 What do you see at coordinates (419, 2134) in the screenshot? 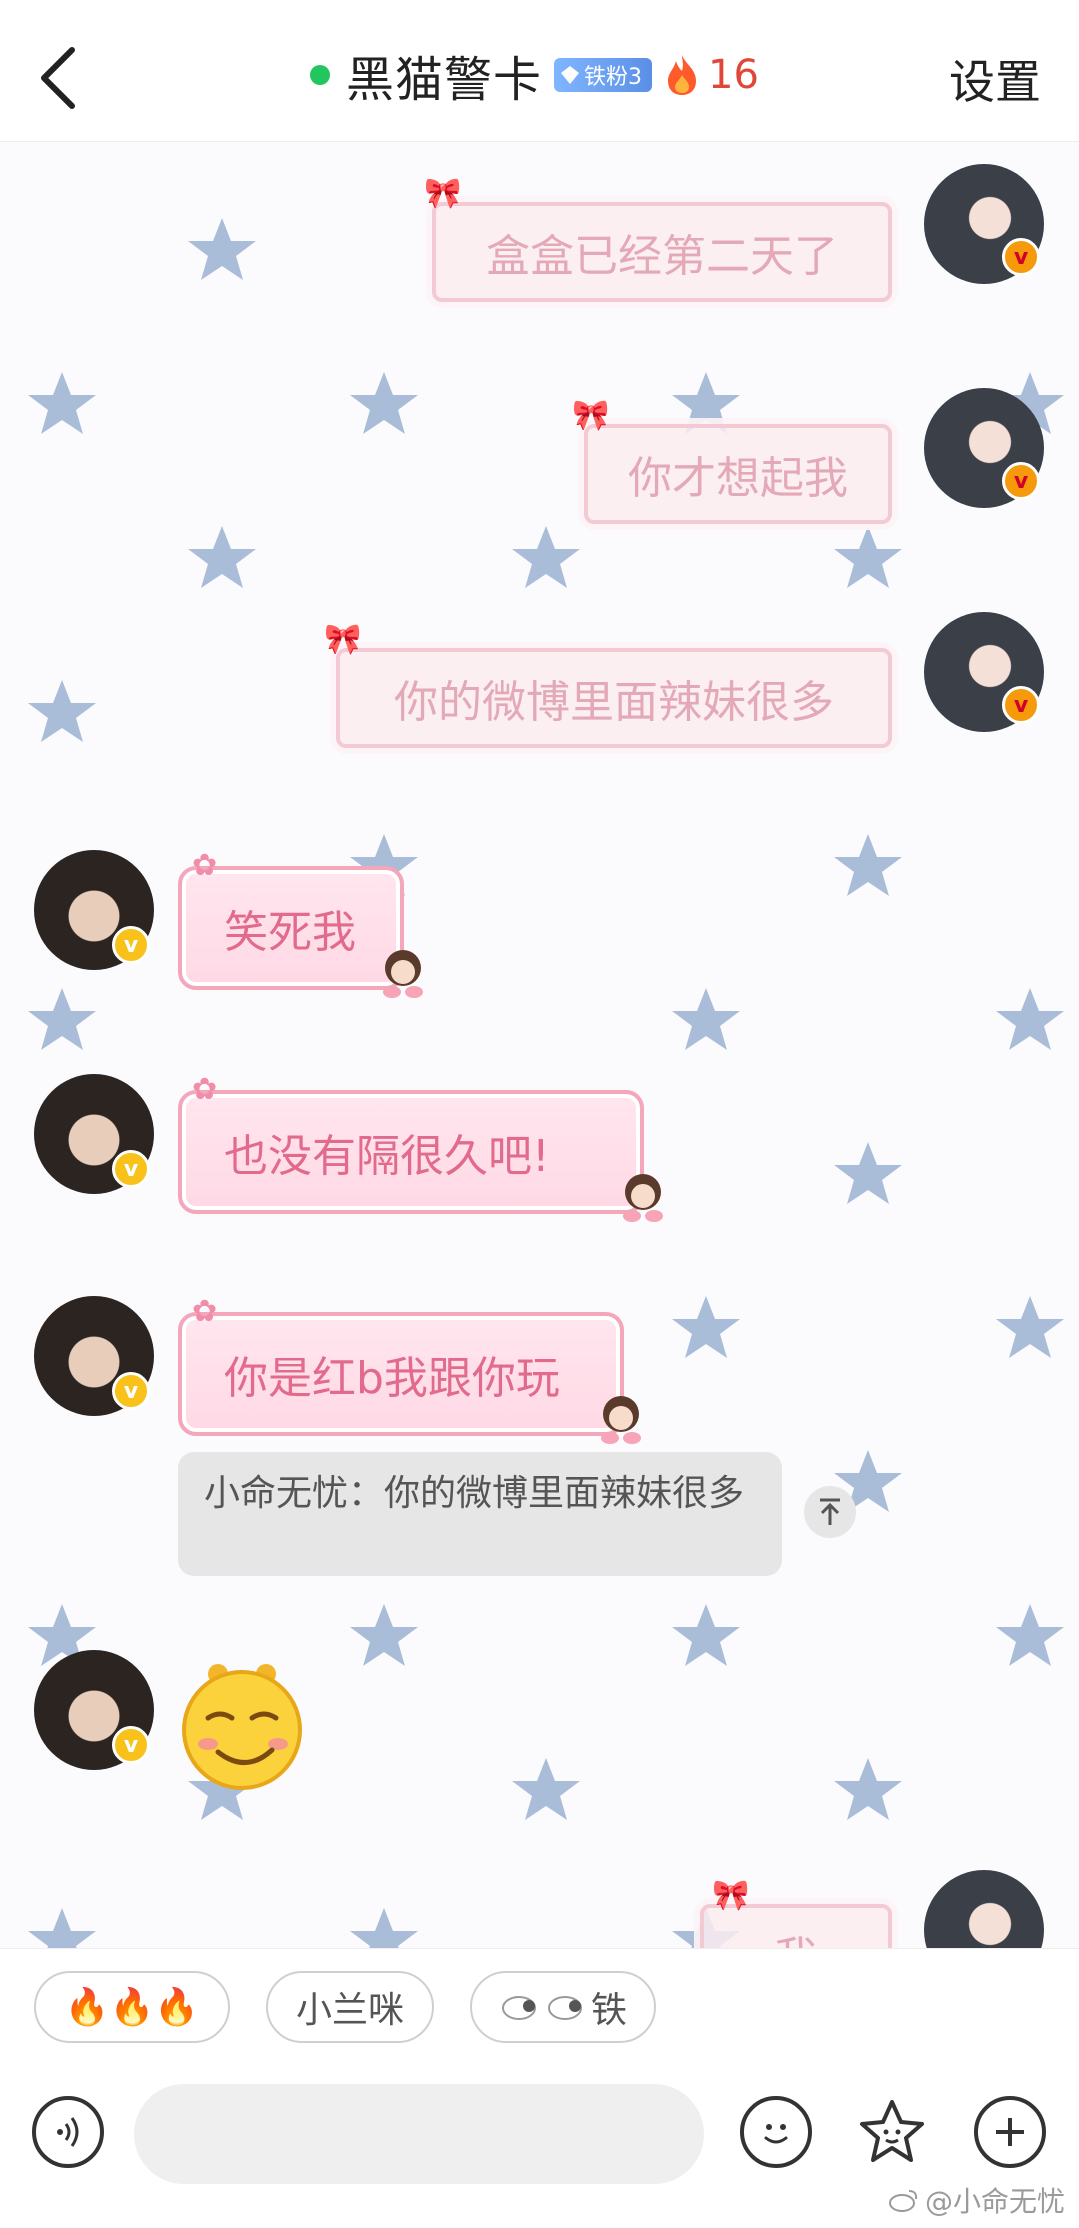
I see `message-input` at bounding box center [419, 2134].